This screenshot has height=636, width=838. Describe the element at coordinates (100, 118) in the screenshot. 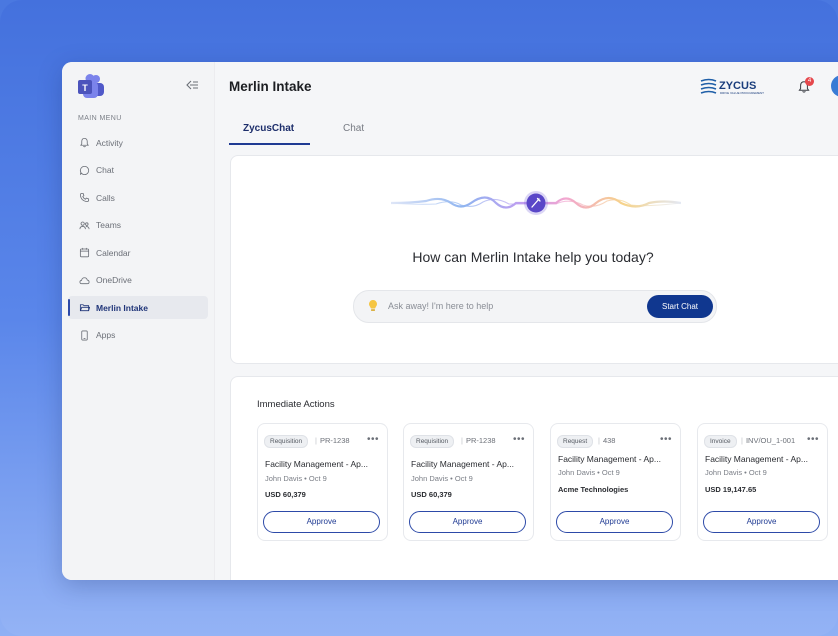

I see `main-menu-heading: MAIN MENU` at that location.